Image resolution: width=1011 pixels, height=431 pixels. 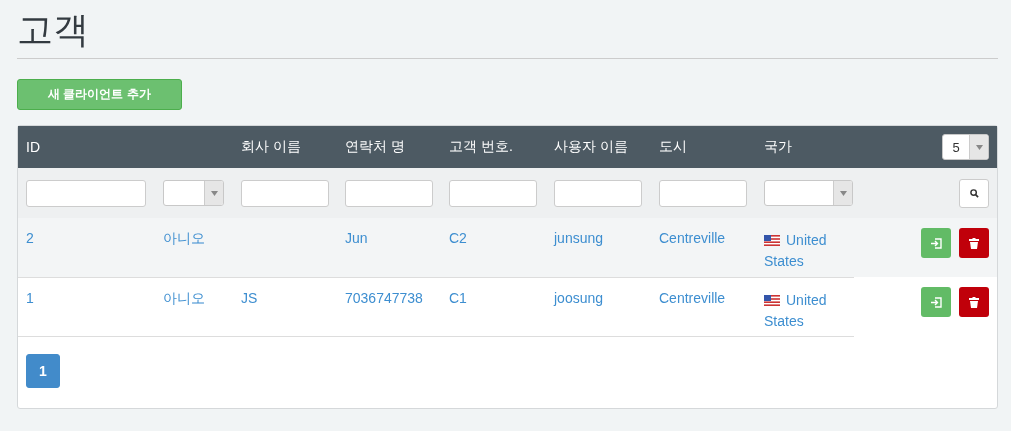 What do you see at coordinates (30, 297) in the screenshot?
I see `table-cell-link: 1` at bounding box center [30, 297].